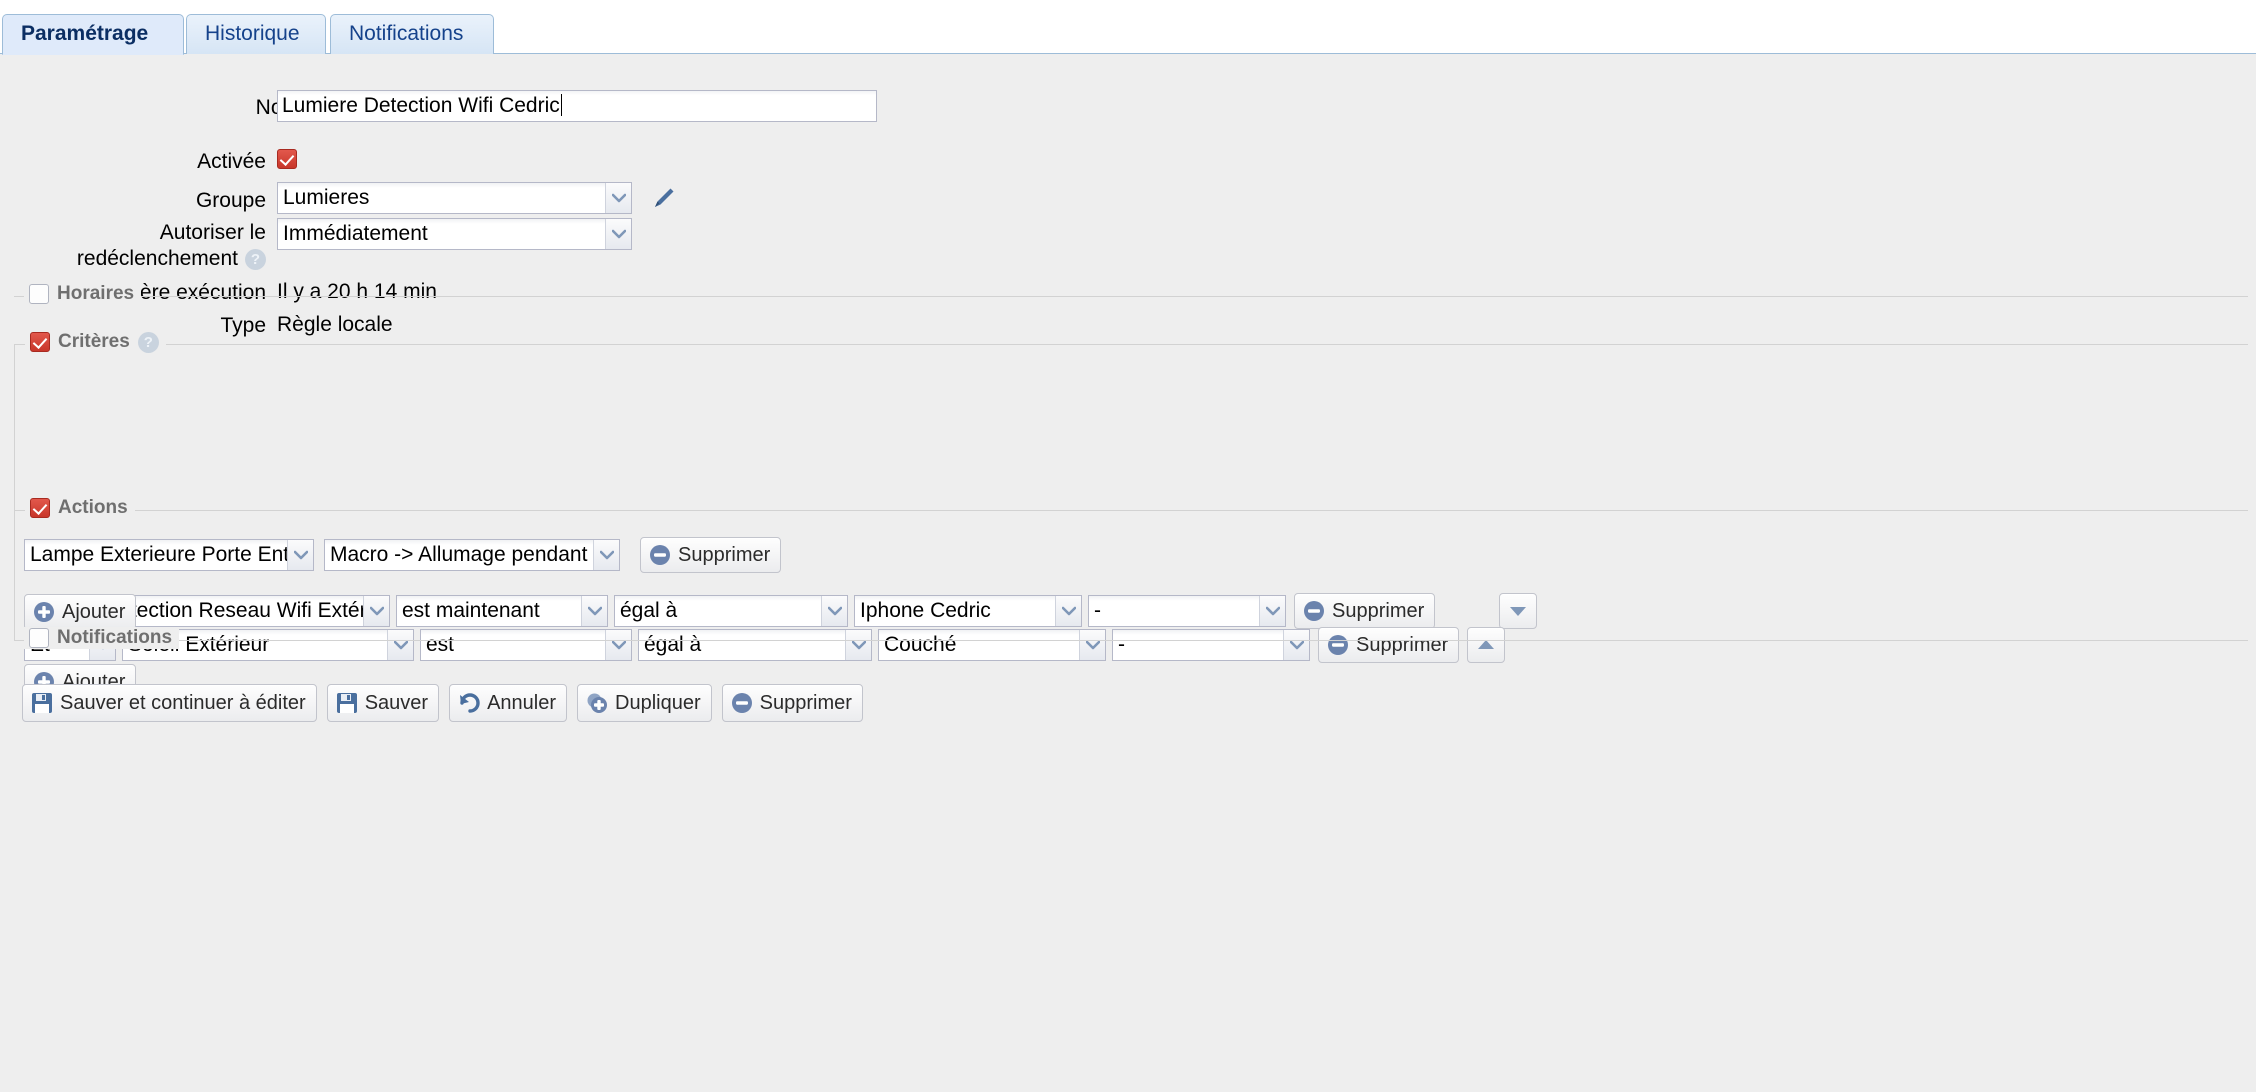  I want to click on duplicate-button: Dupliquer, so click(644, 703).